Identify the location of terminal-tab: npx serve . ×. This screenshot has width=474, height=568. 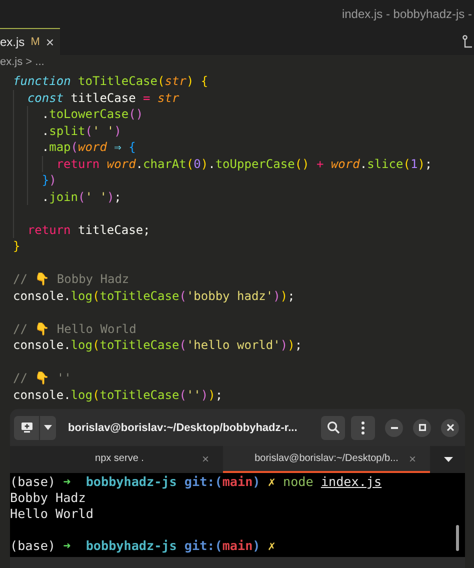
(119, 459).